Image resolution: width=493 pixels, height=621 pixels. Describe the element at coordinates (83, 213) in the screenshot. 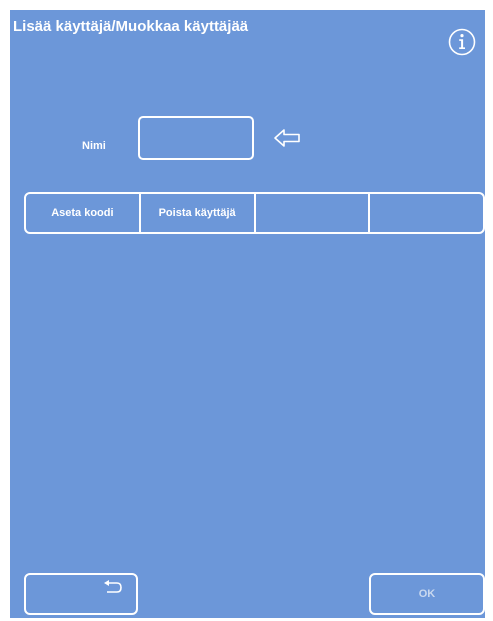

I see `set-code-button: Aseta koodi` at that location.